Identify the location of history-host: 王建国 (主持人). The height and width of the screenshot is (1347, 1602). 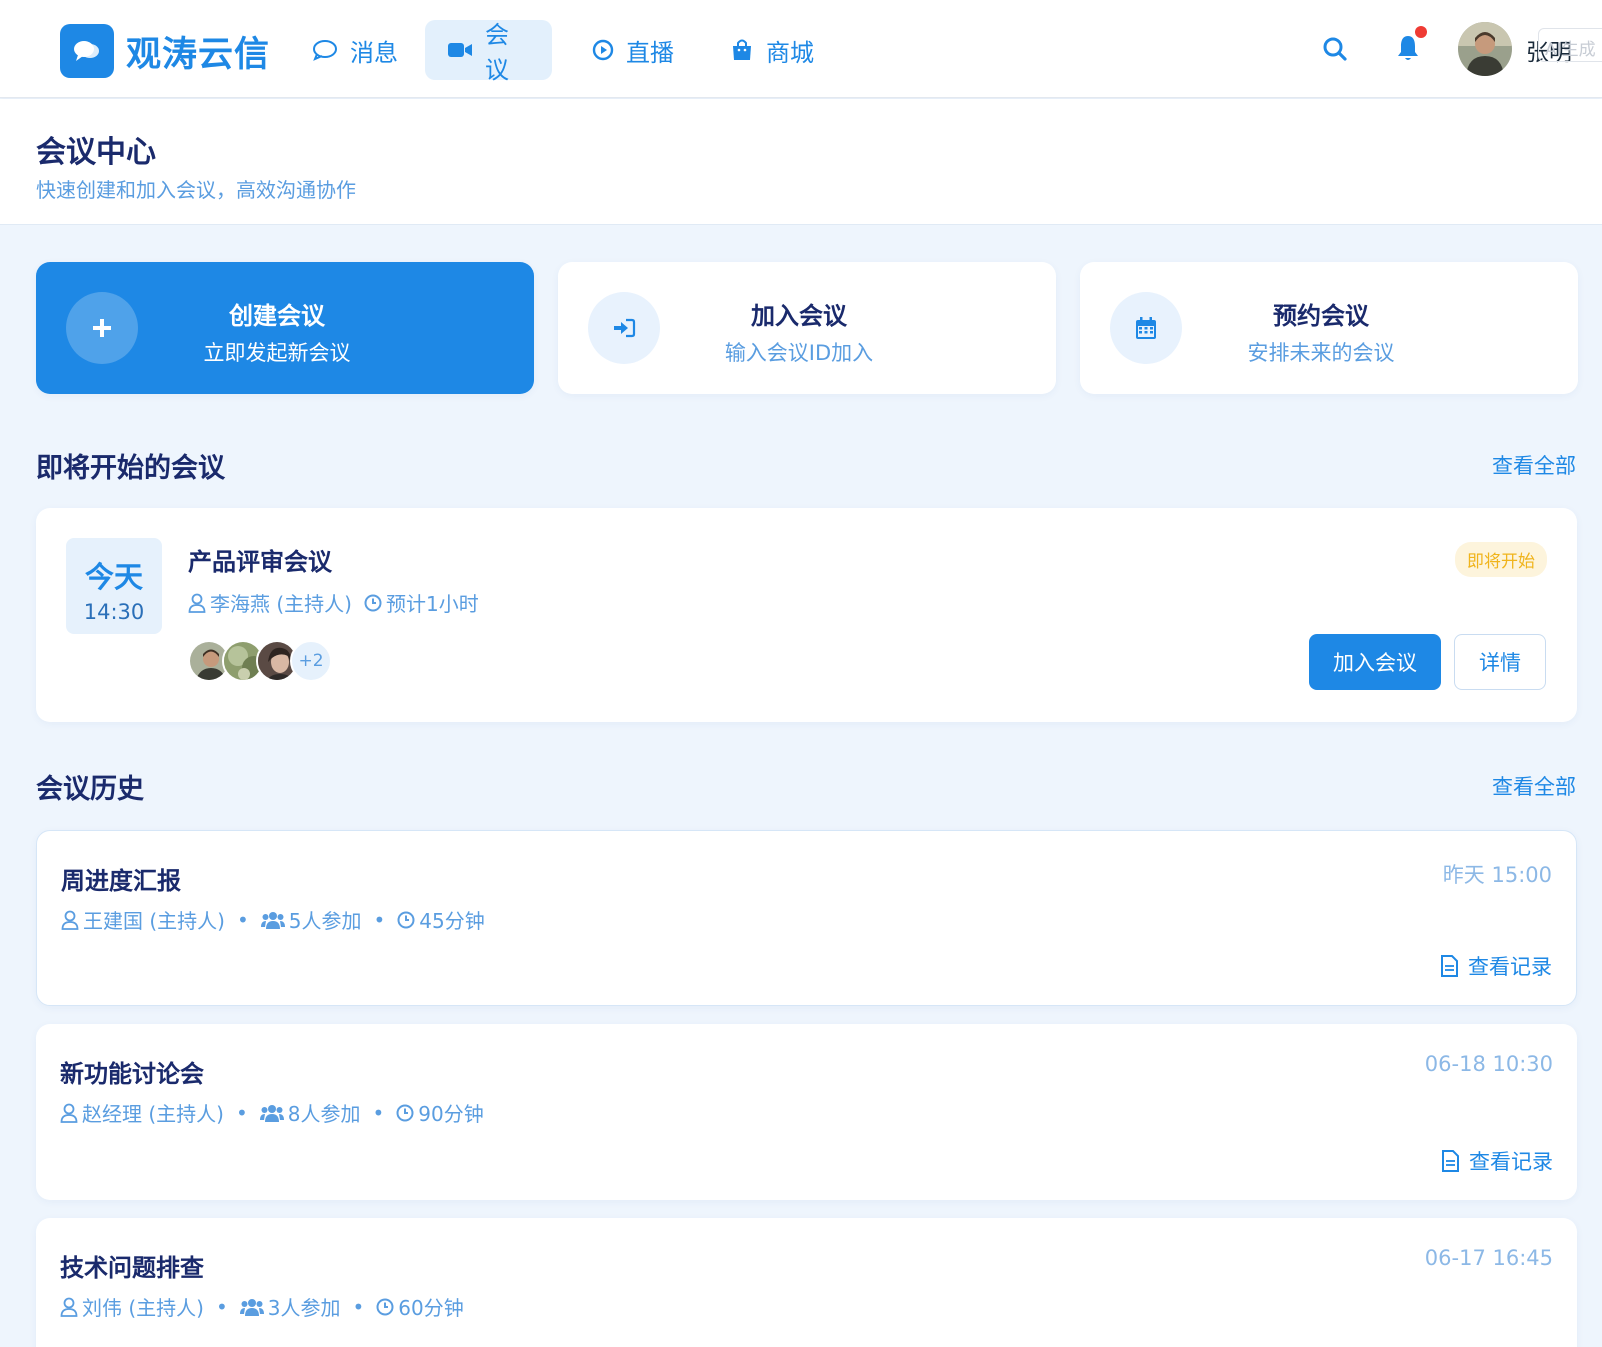
(154, 921).